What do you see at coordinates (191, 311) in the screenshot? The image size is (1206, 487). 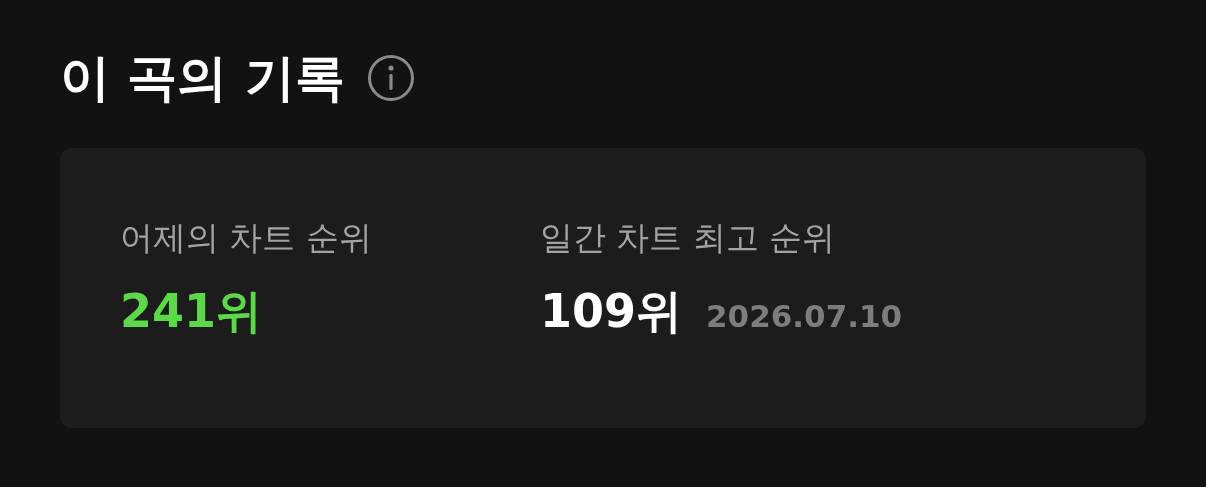 I see `rank-value: 241위` at bounding box center [191, 311].